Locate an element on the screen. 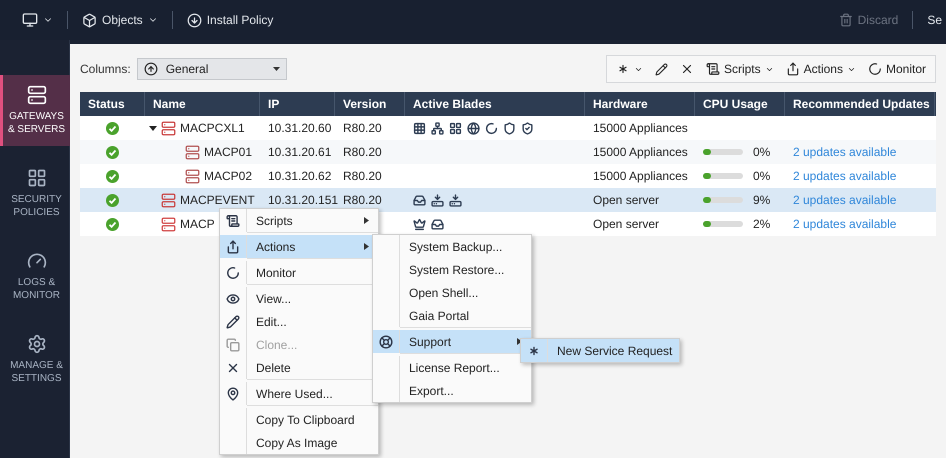 Image resolution: width=946 pixels, height=458 pixels. arrow-up-icon is located at coordinates (151, 69).